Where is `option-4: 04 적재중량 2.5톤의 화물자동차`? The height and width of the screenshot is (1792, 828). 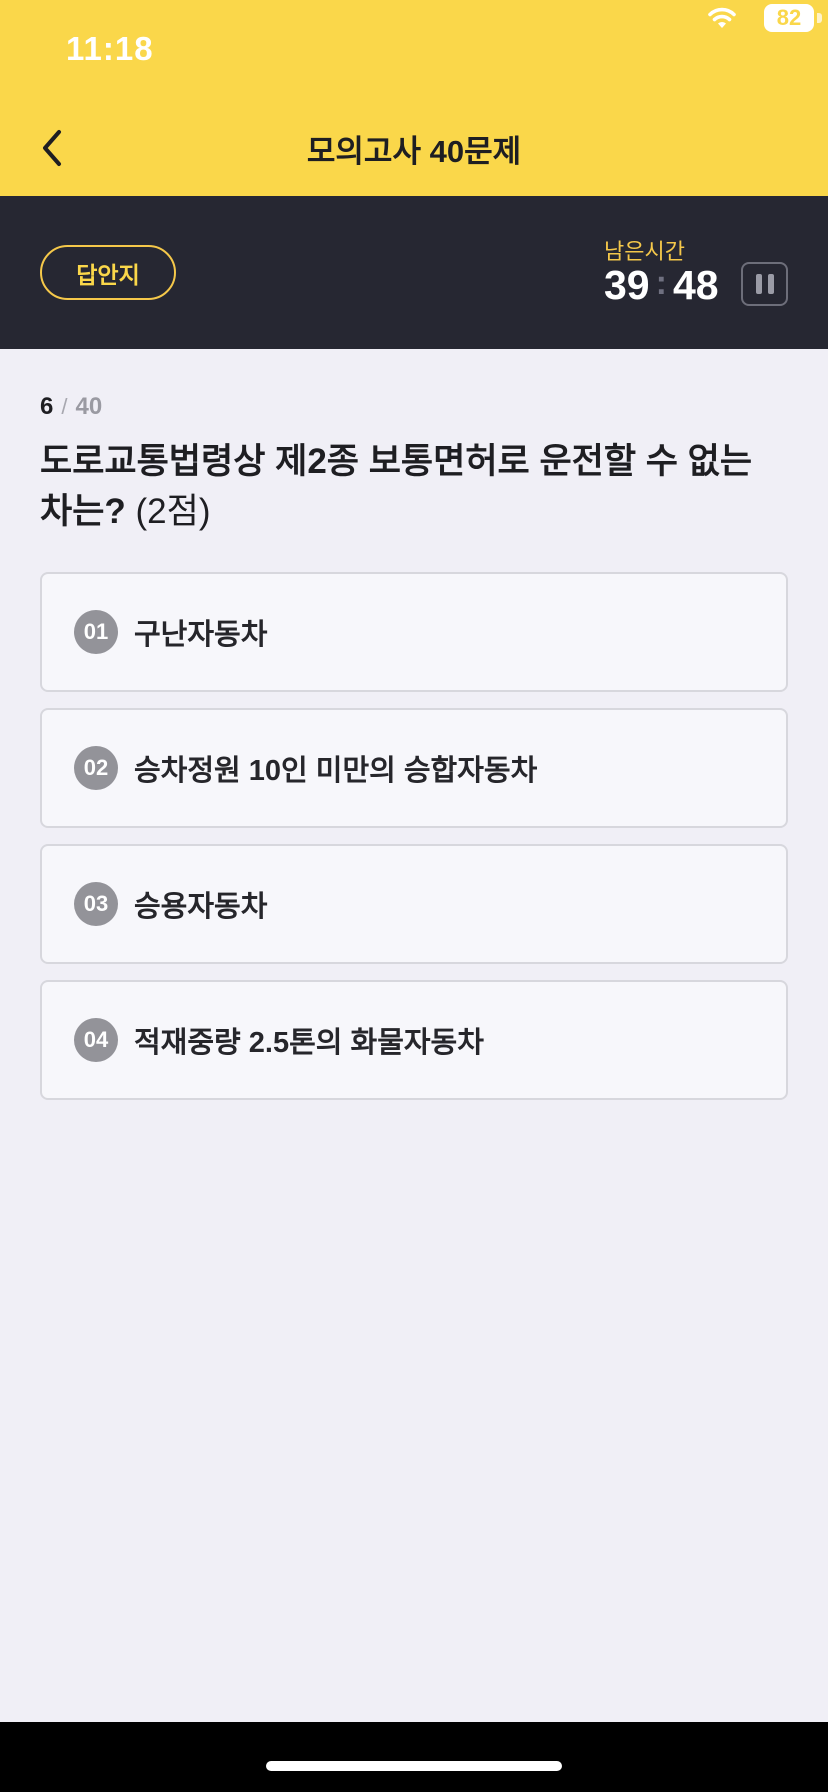
option-4: 04 적재중량 2.5톤의 화물자동차 is located at coordinates (414, 1040).